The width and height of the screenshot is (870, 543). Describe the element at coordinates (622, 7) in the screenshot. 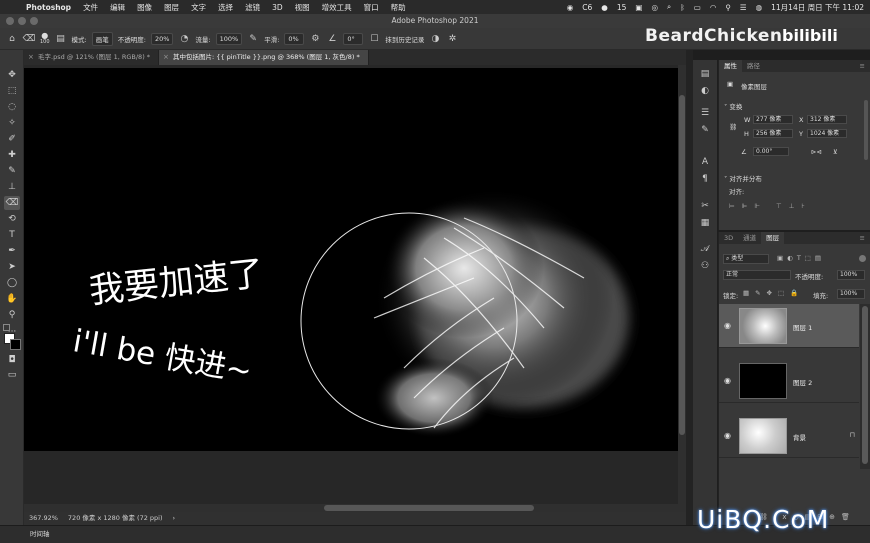

I see `status-num-label: 15` at that location.